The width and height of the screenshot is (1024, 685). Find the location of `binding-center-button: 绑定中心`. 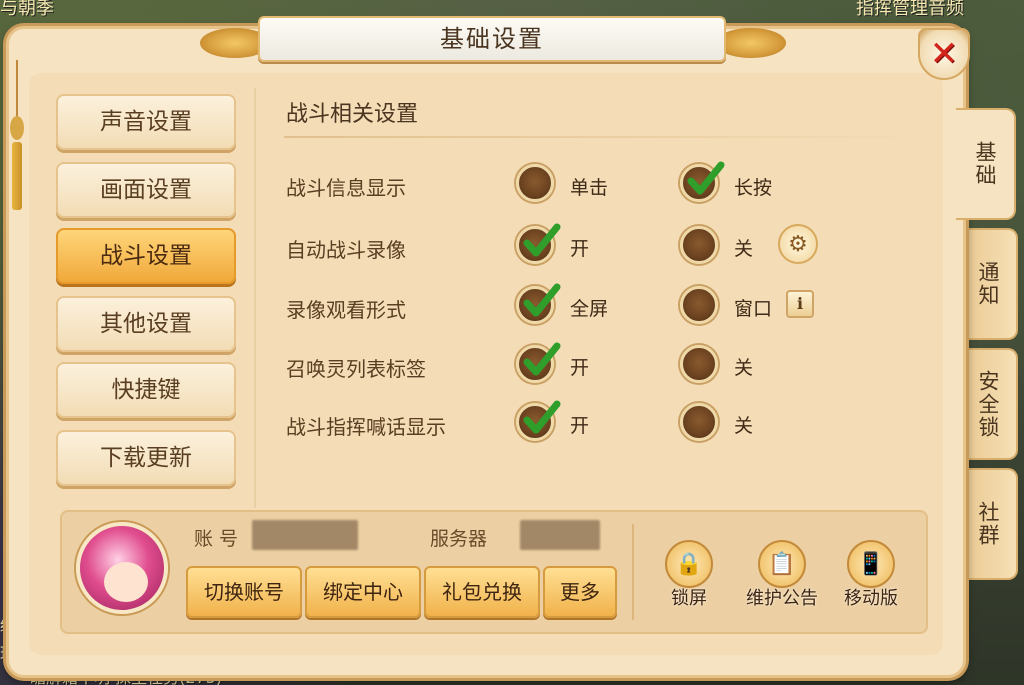

binding-center-button: 绑定中心 is located at coordinates (363, 592).